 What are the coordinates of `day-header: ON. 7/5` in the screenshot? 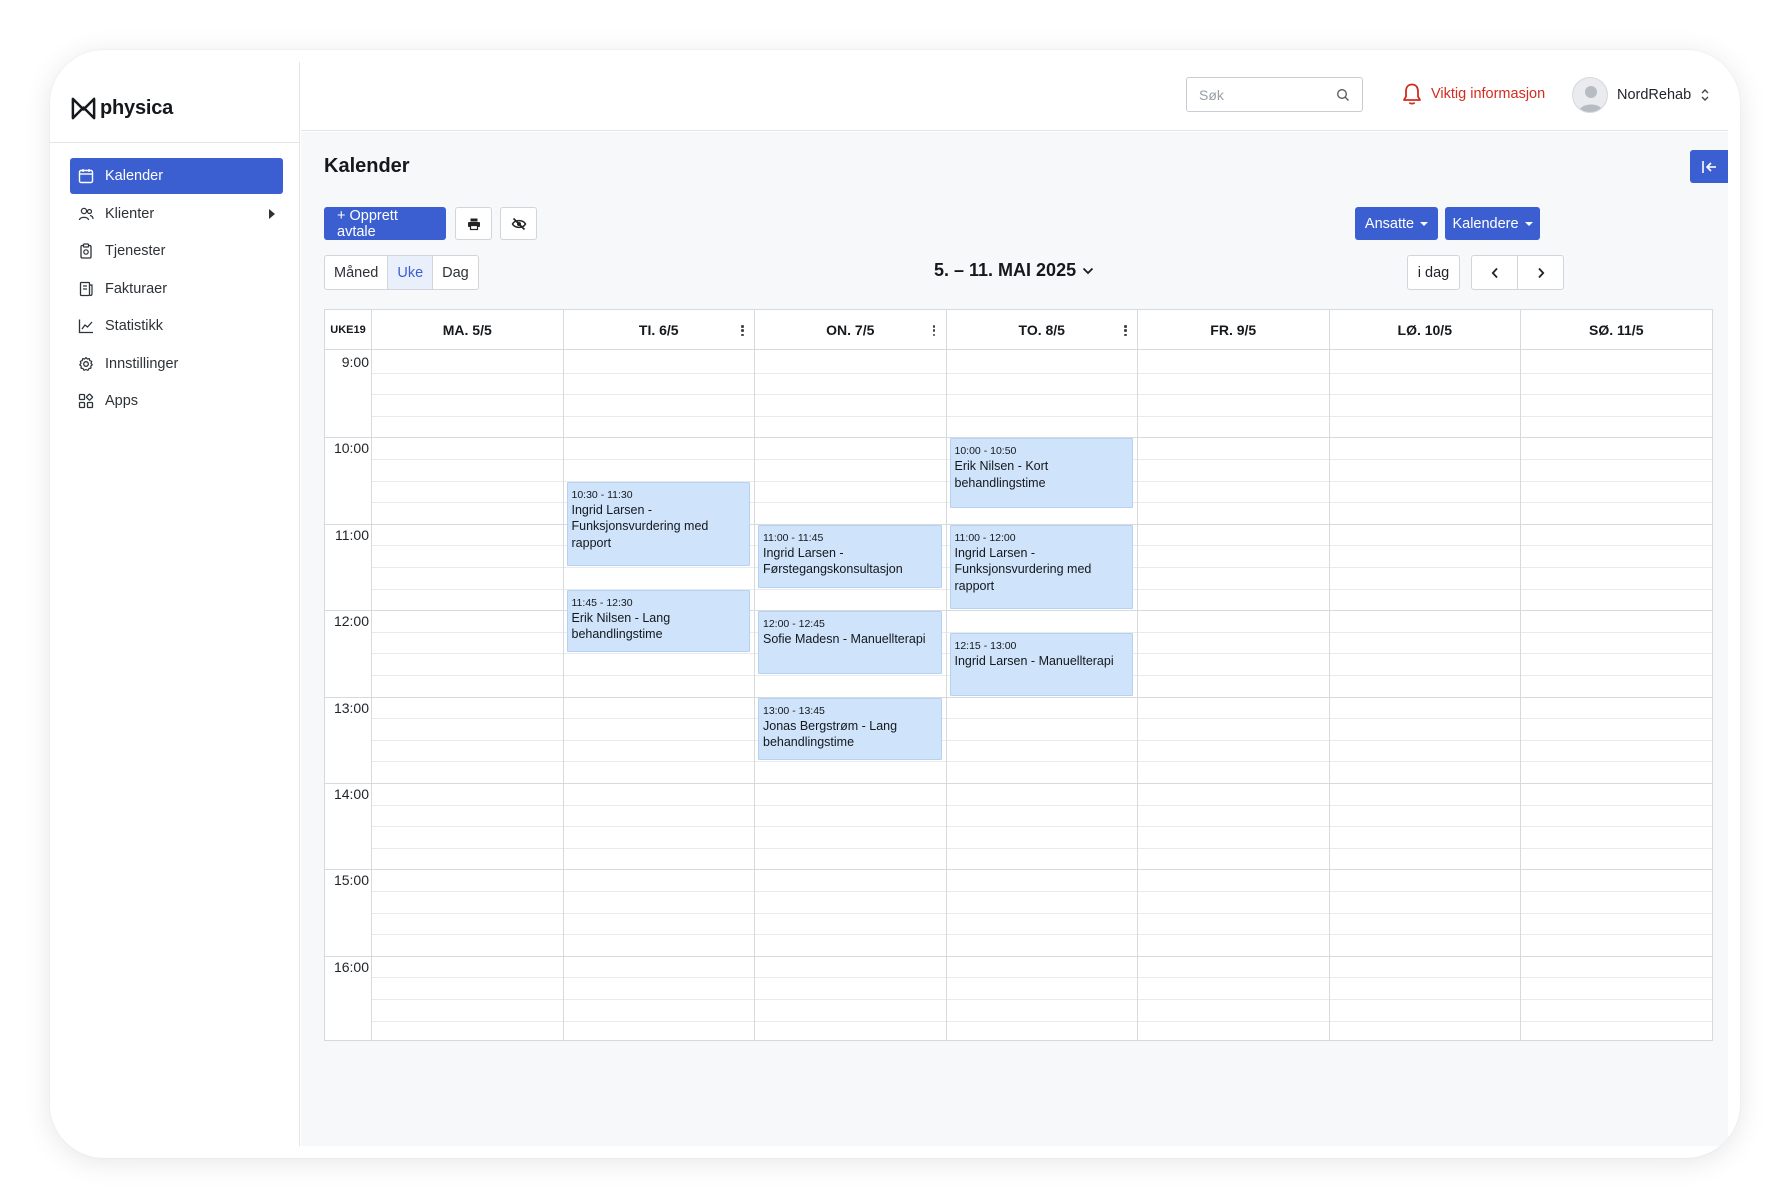 It's located at (851, 330).